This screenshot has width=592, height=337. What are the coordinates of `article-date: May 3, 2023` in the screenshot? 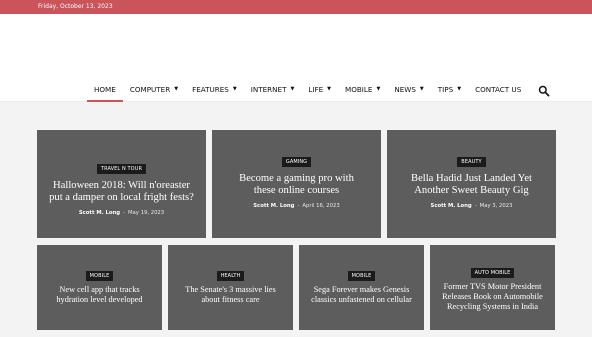 It's located at (496, 206).